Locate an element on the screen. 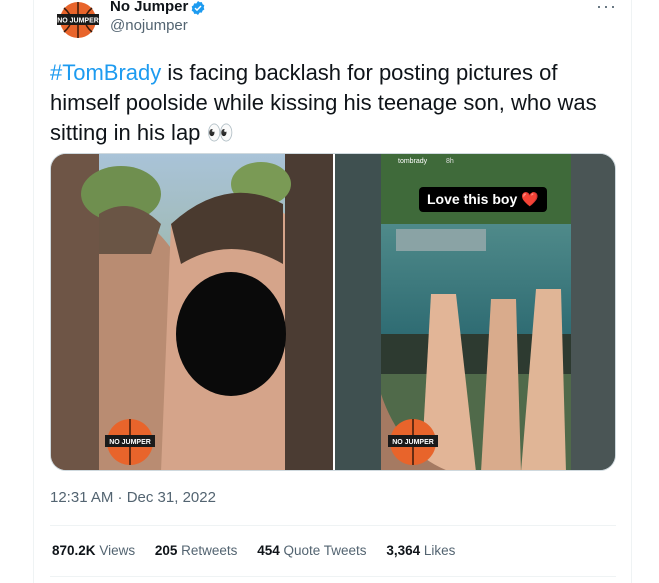 The width and height of the screenshot is (659, 583). story-time: 8h is located at coordinates (450, 161).